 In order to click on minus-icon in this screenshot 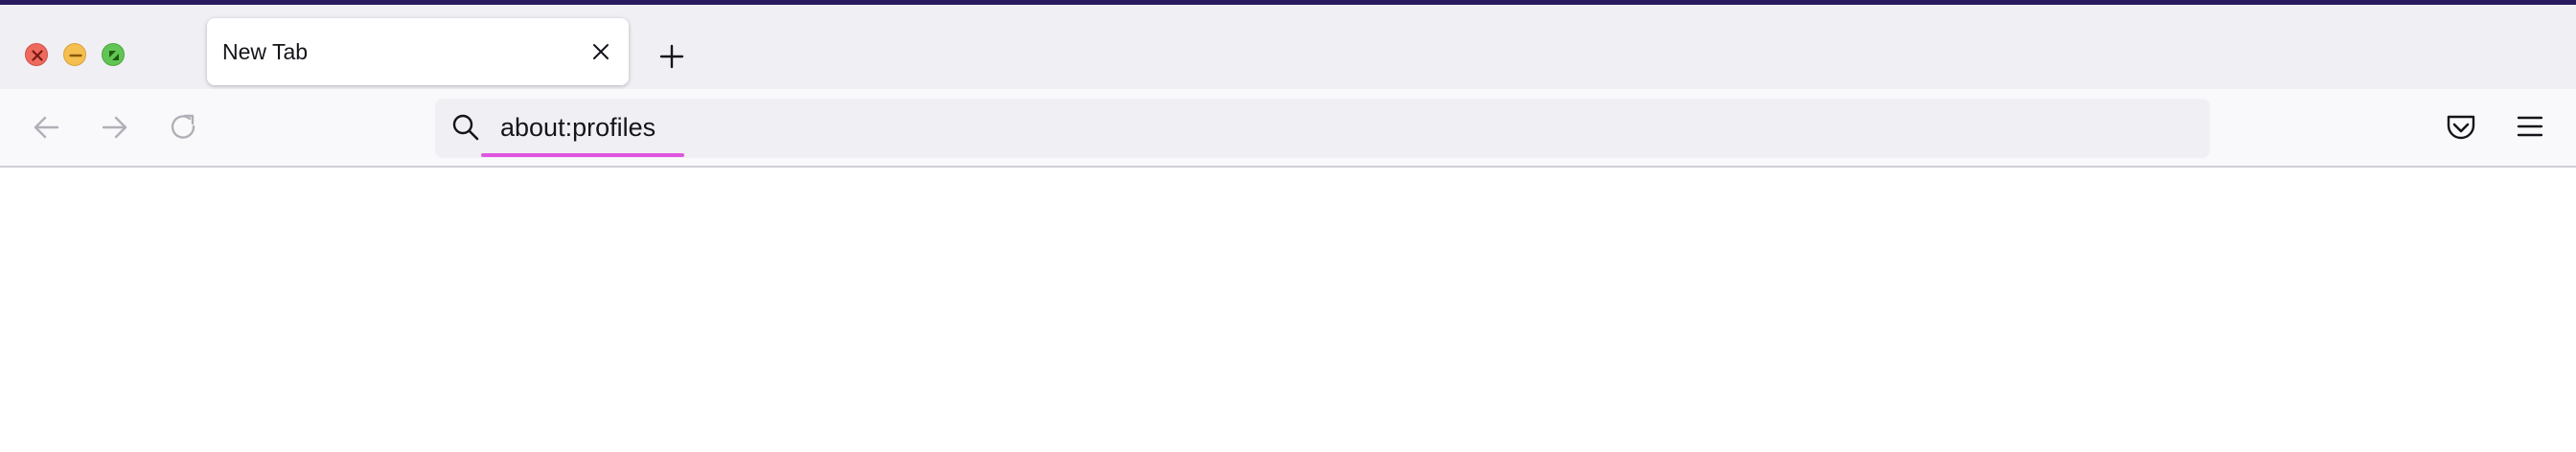, I will do `click(75, 56)`.